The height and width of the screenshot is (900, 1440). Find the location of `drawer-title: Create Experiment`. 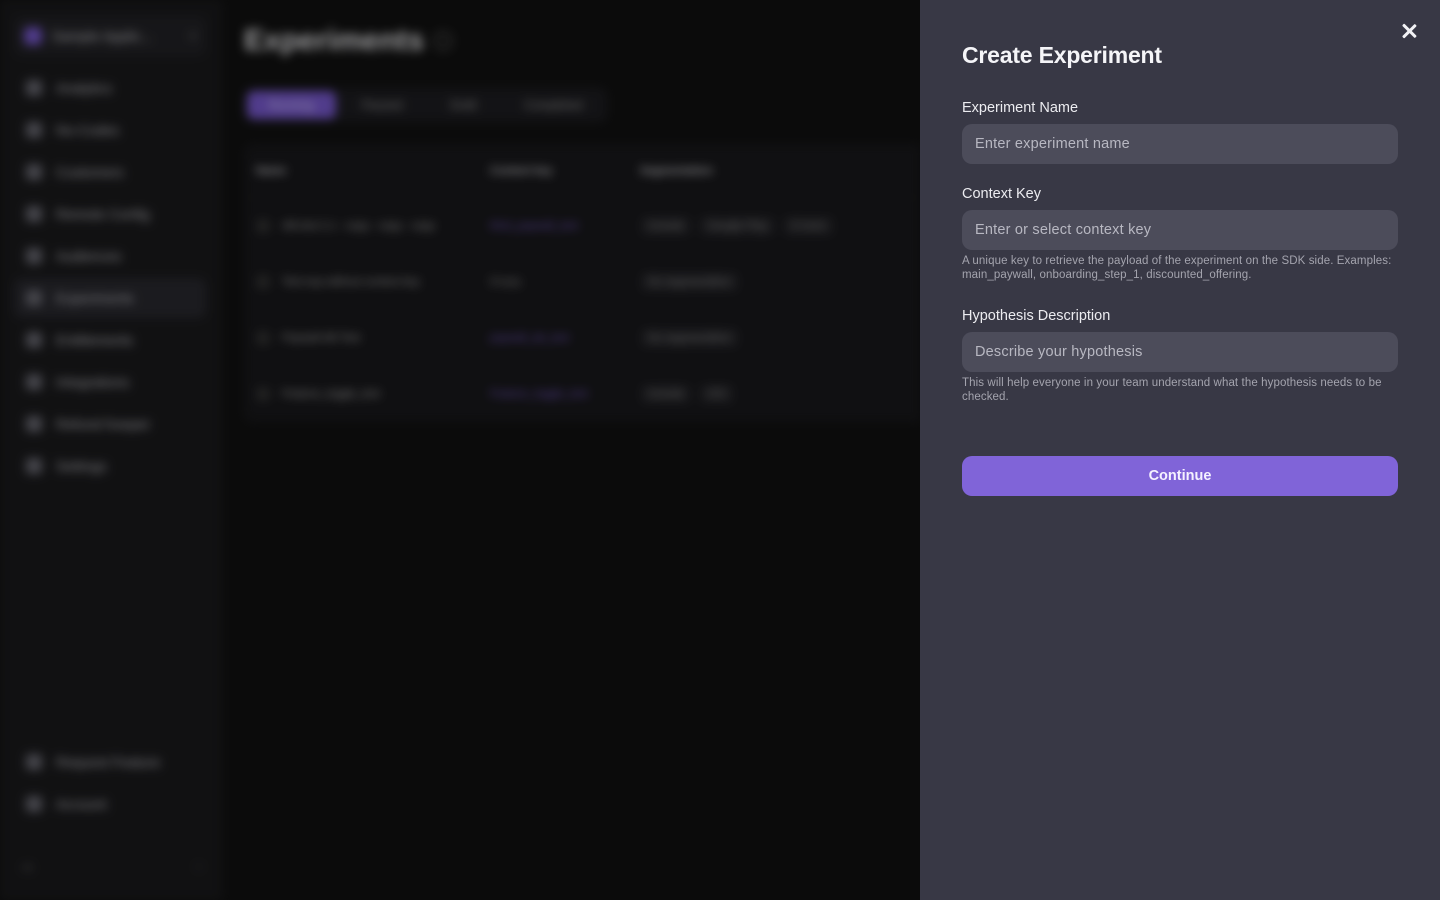

drawer-title: Create Experiment is located at coordinates (1062, 55).